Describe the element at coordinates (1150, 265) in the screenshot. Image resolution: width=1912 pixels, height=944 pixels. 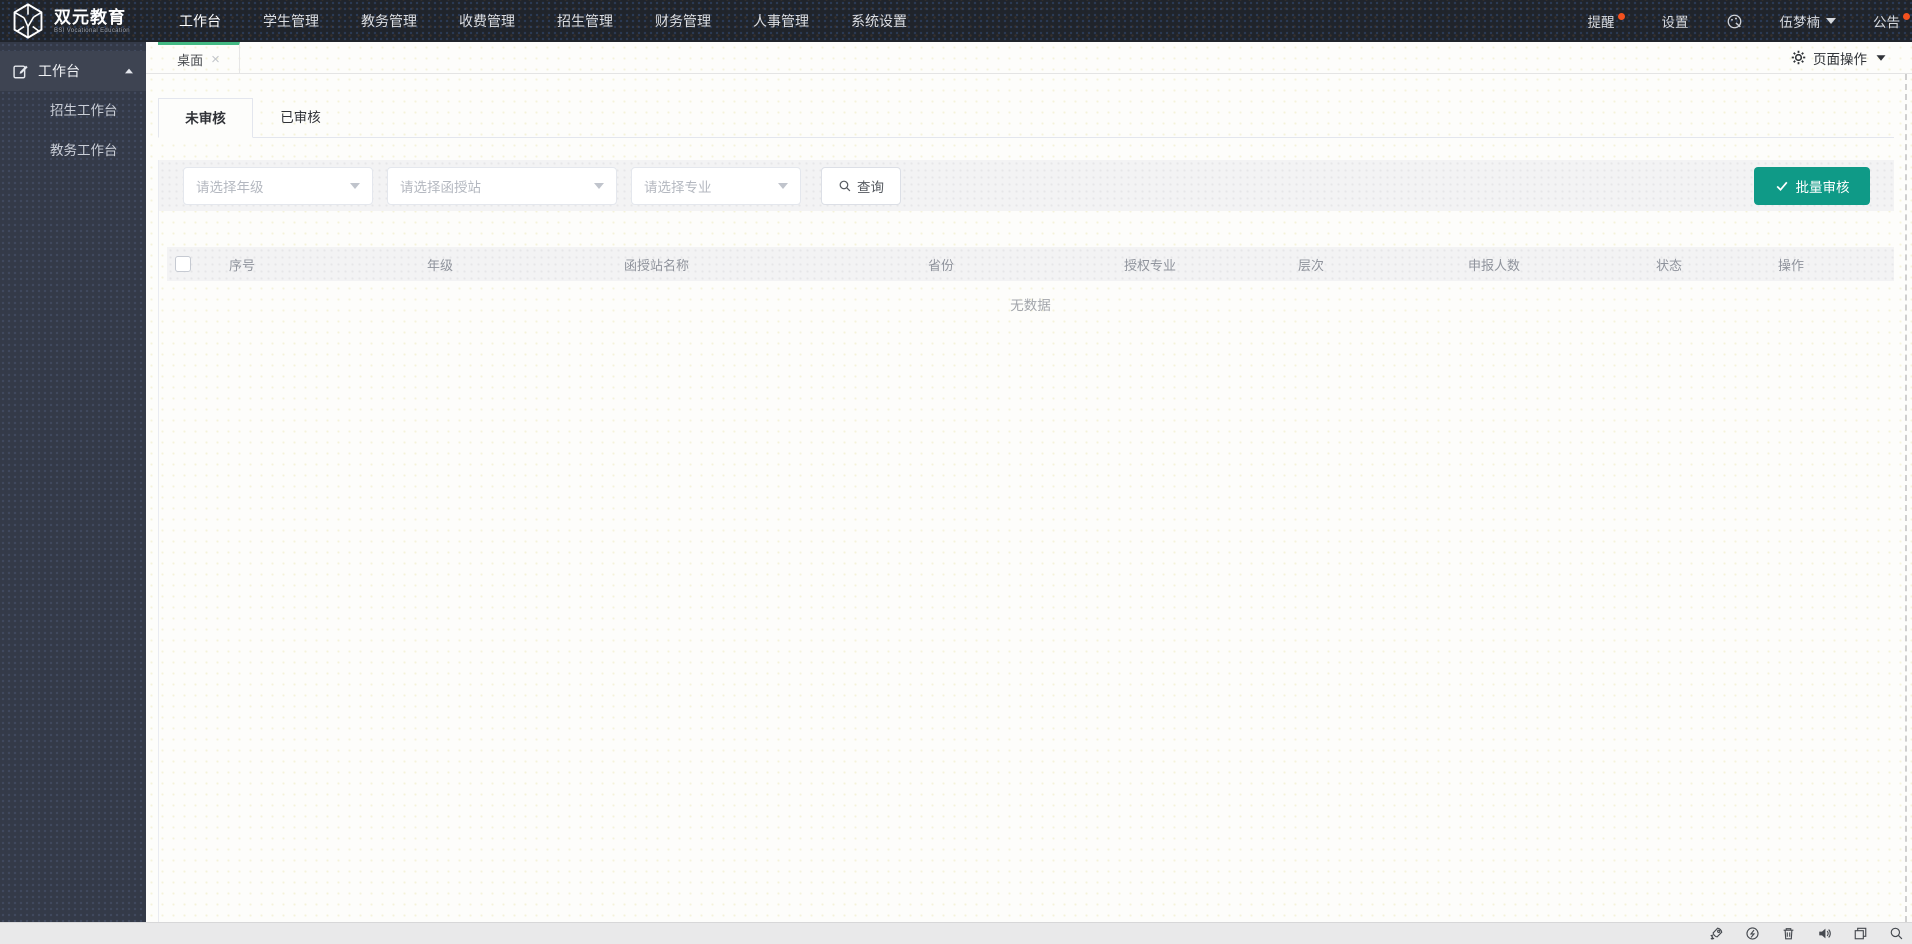
I see `col-authorized-major: 授权专业` at that location.